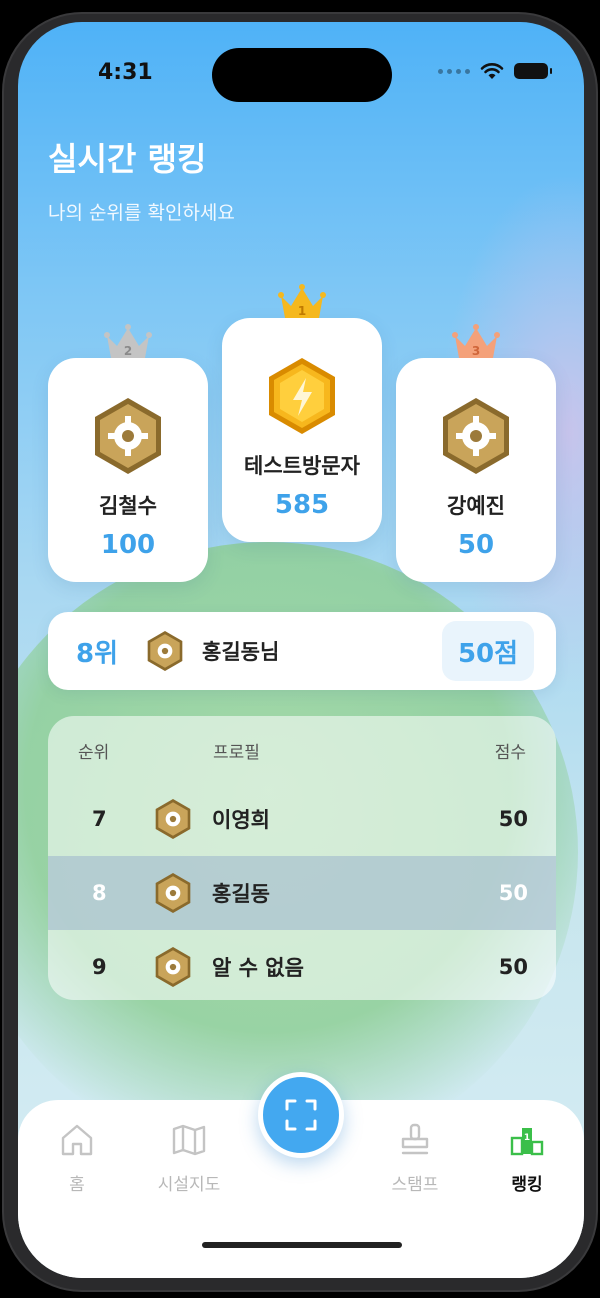 Image resolution: width=600 pixels, height=1298 pixels. Describe the element at coordinates (476, 351) in the screenshot. I see `bronze-crown-number: 3` at that location.